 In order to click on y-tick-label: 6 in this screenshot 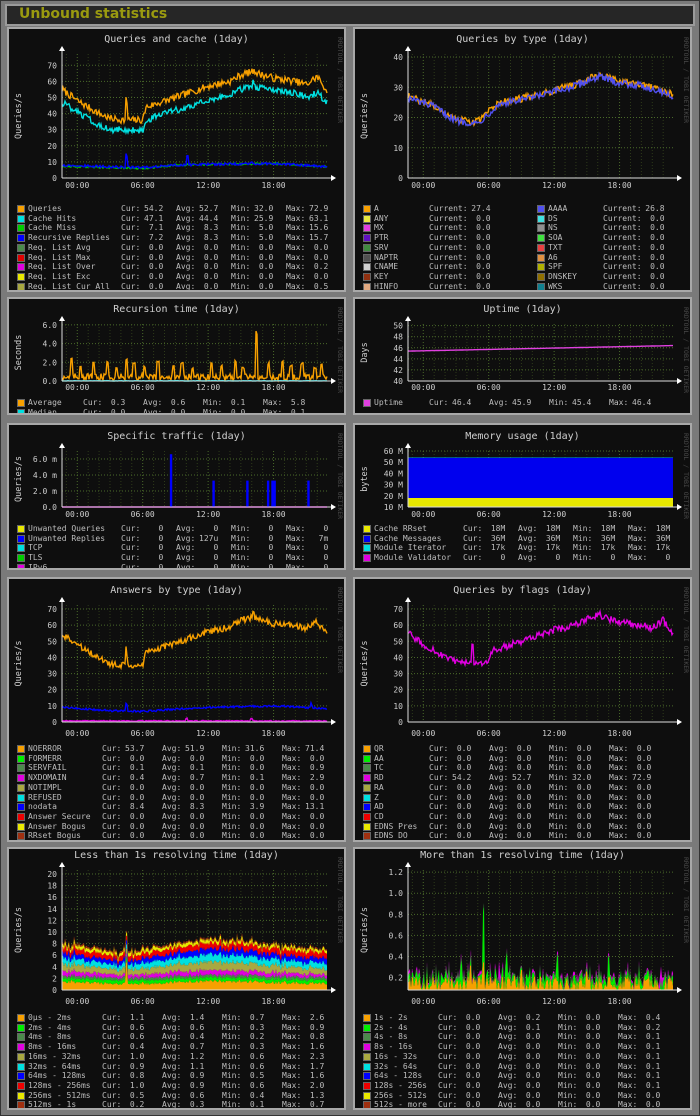, I will do `click(54, 955)`.